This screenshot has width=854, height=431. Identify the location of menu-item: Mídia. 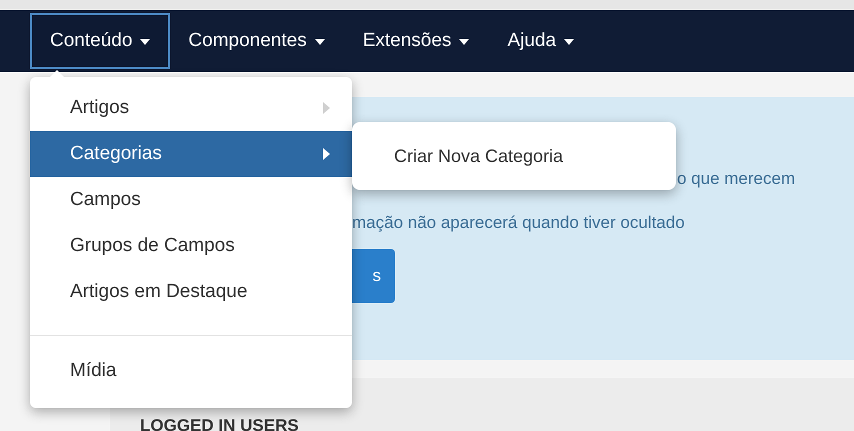
(191, 371).